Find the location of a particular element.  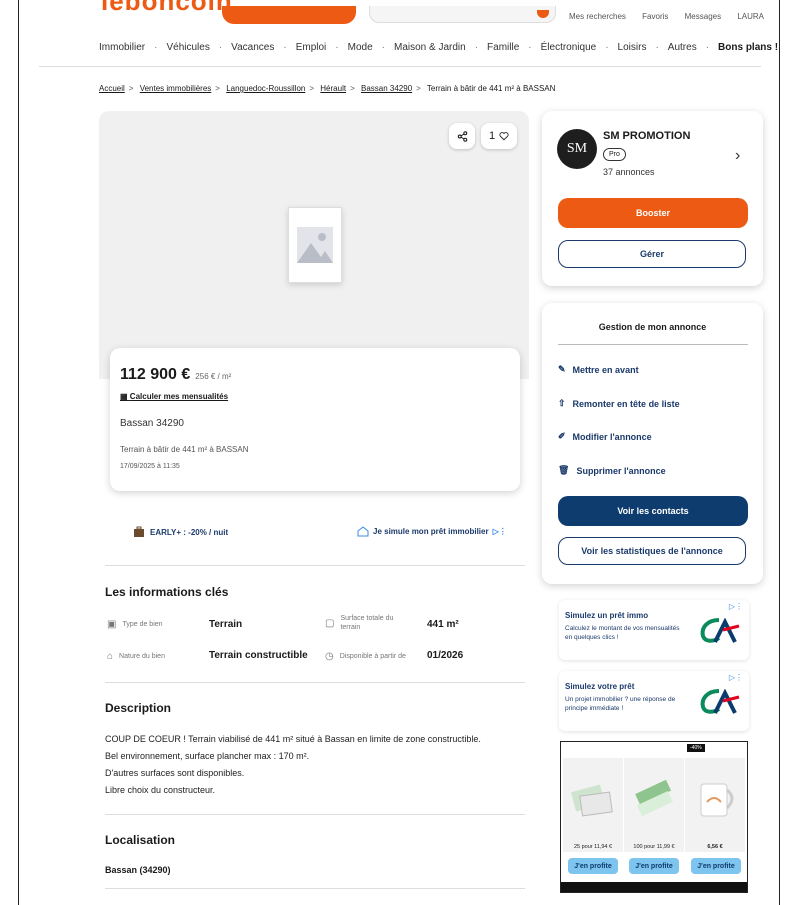

breadcrumb-city: Bassan 34290 is located at coordinates (386, 88).